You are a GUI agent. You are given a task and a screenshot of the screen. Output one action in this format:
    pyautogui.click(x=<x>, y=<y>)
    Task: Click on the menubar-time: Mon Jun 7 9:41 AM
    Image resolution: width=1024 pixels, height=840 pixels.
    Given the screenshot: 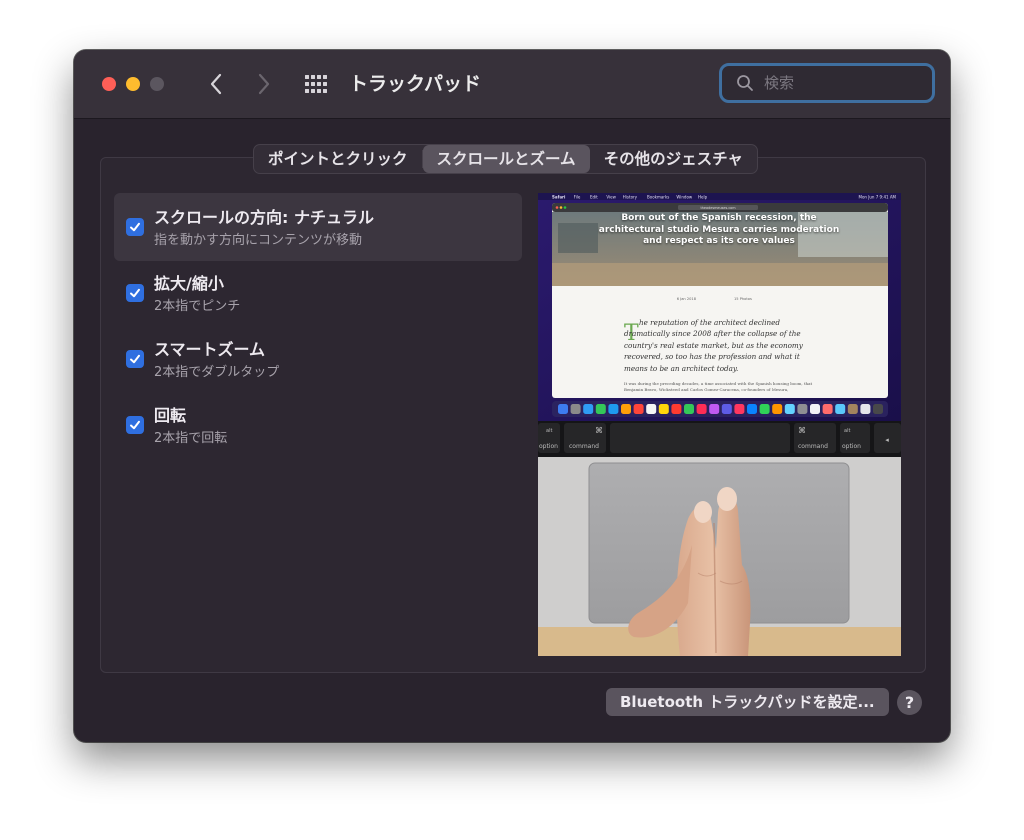 What is the action you would take?
    pyautogui.click(x=878, y=197)
    